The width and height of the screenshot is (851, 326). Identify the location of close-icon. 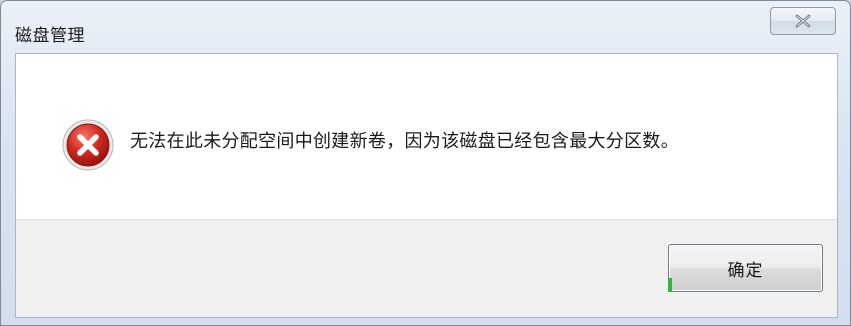
(803, 21).